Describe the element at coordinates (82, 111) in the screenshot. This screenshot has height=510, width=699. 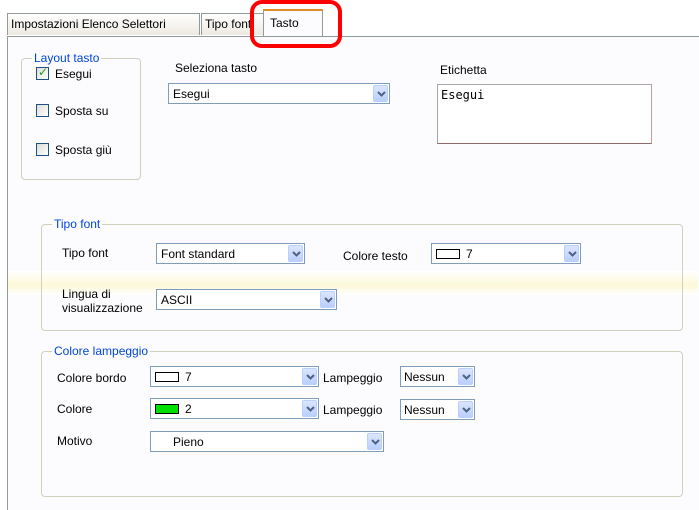
I see `sposta-su-label: Sposta su` at that location.